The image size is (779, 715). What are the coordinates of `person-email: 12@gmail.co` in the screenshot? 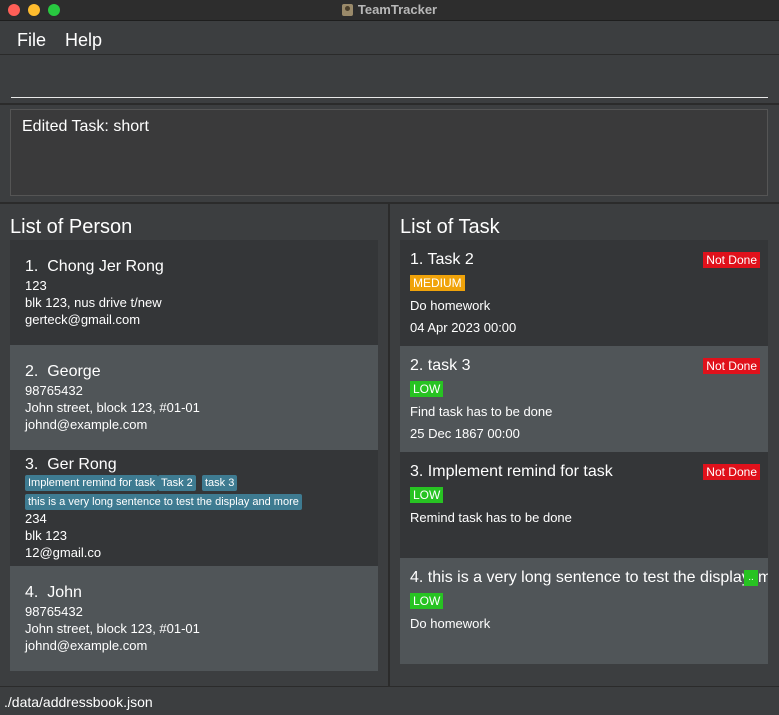 It's located at (63, 552).